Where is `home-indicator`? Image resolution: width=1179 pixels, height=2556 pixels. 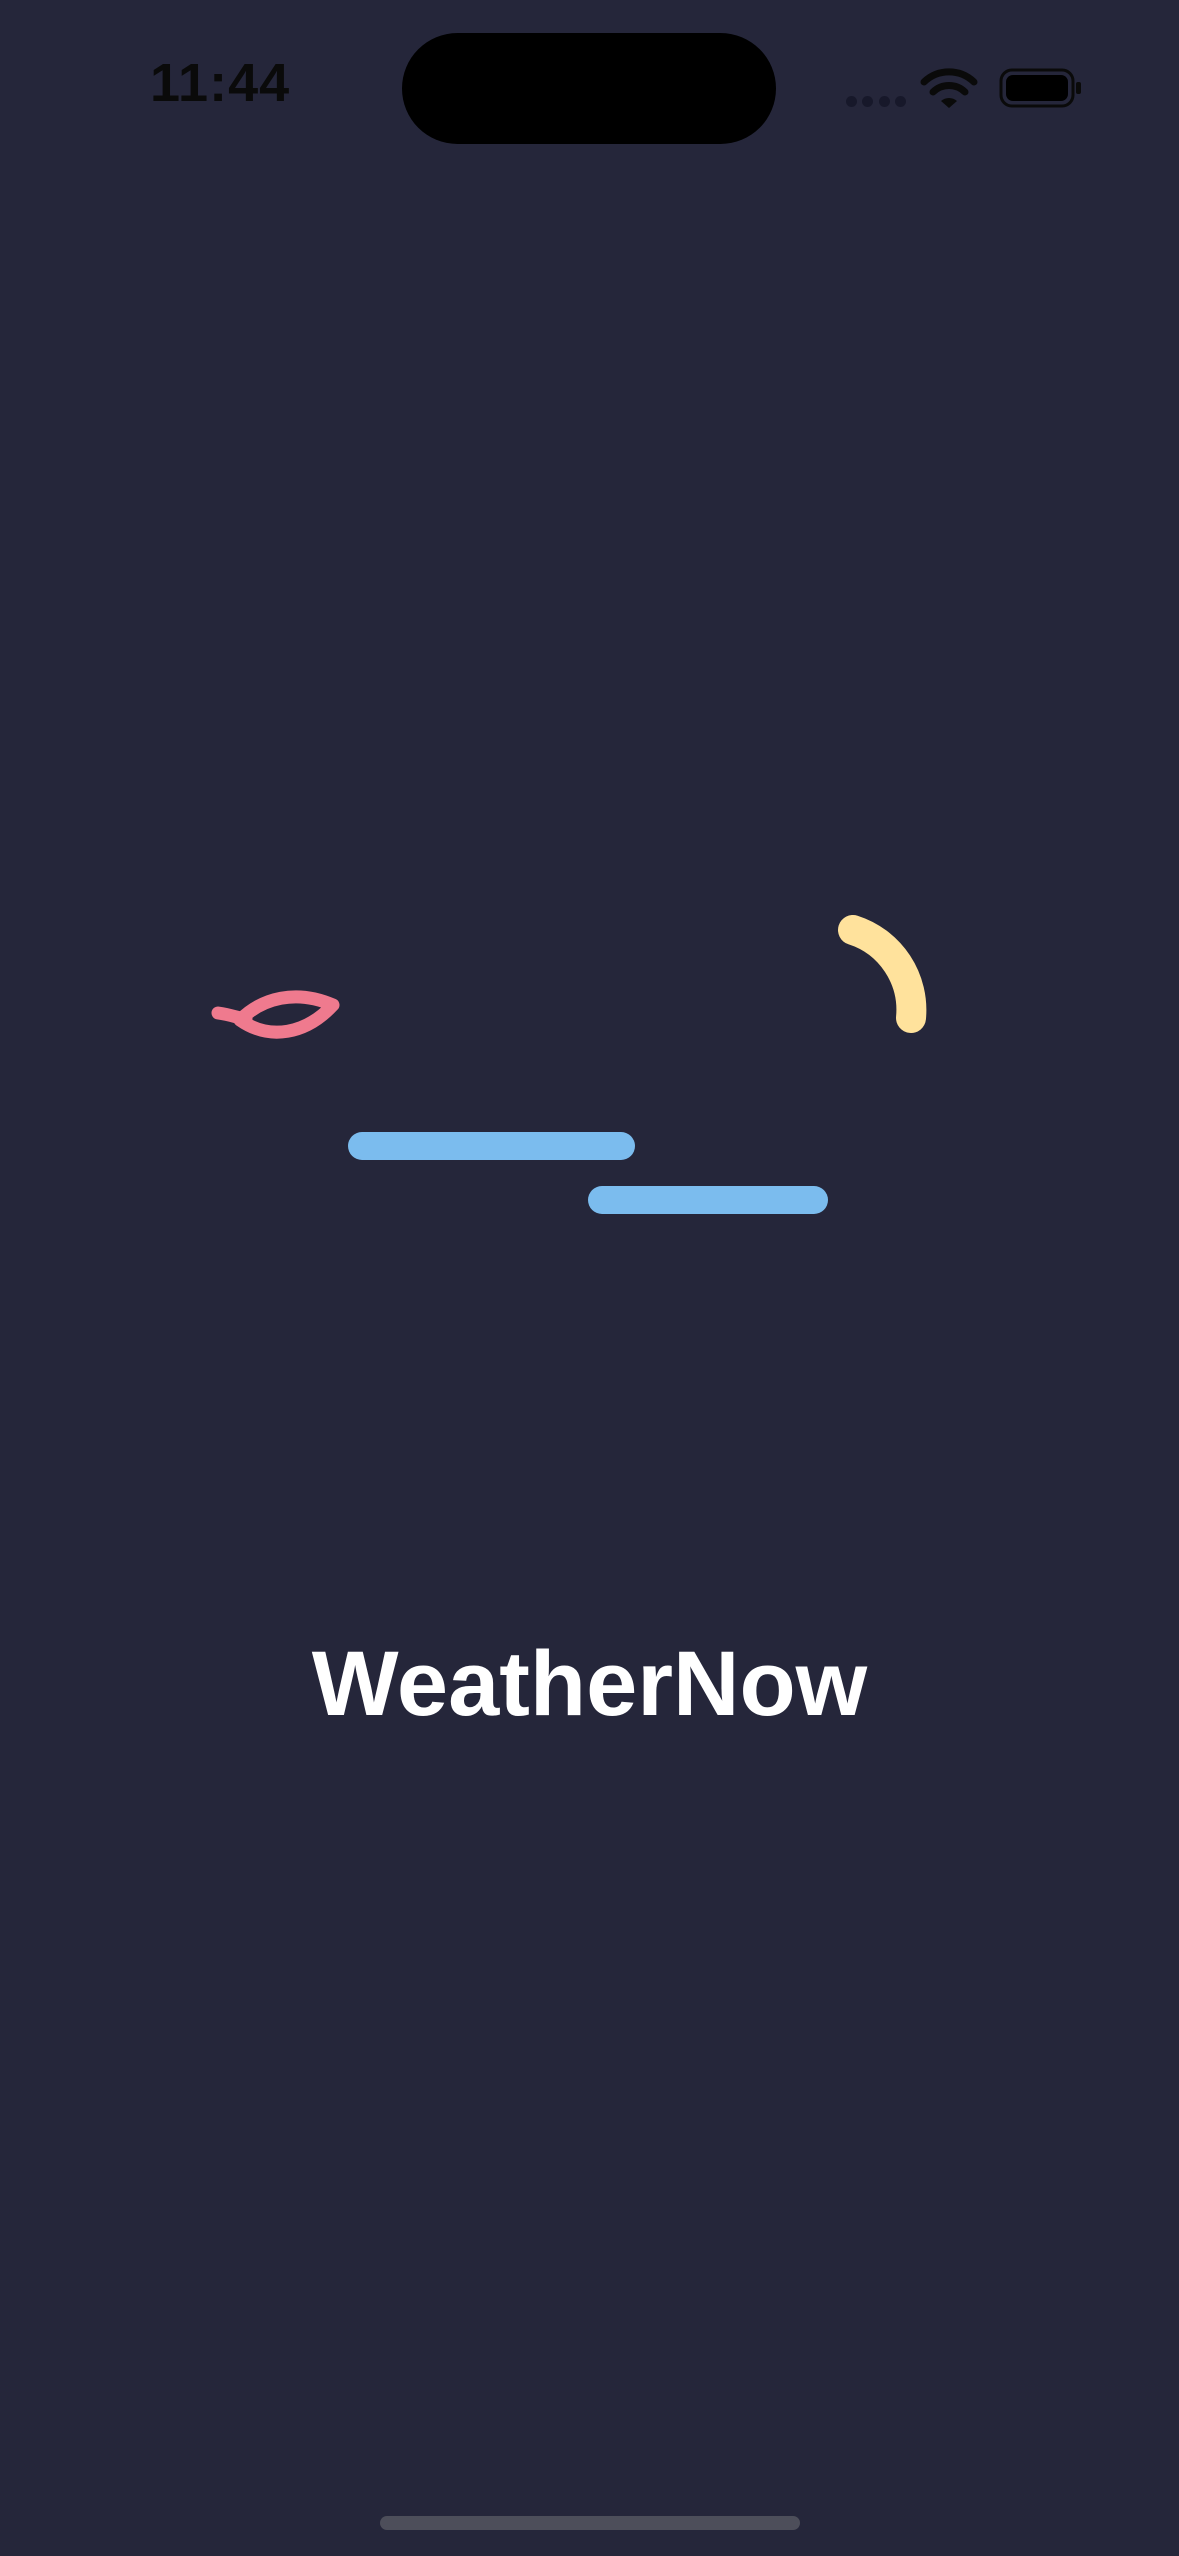 home-indicator is located at coordinates (590, 2523).